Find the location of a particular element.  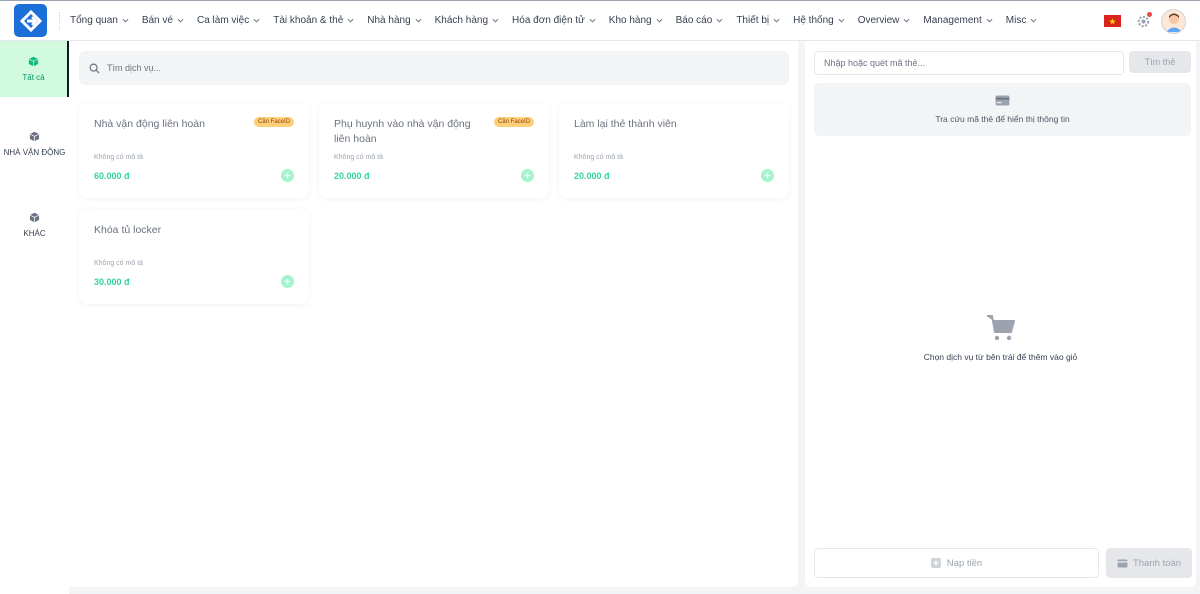

nav-item-khach-hang: Khách hàng is located at coordinates (467, 20).